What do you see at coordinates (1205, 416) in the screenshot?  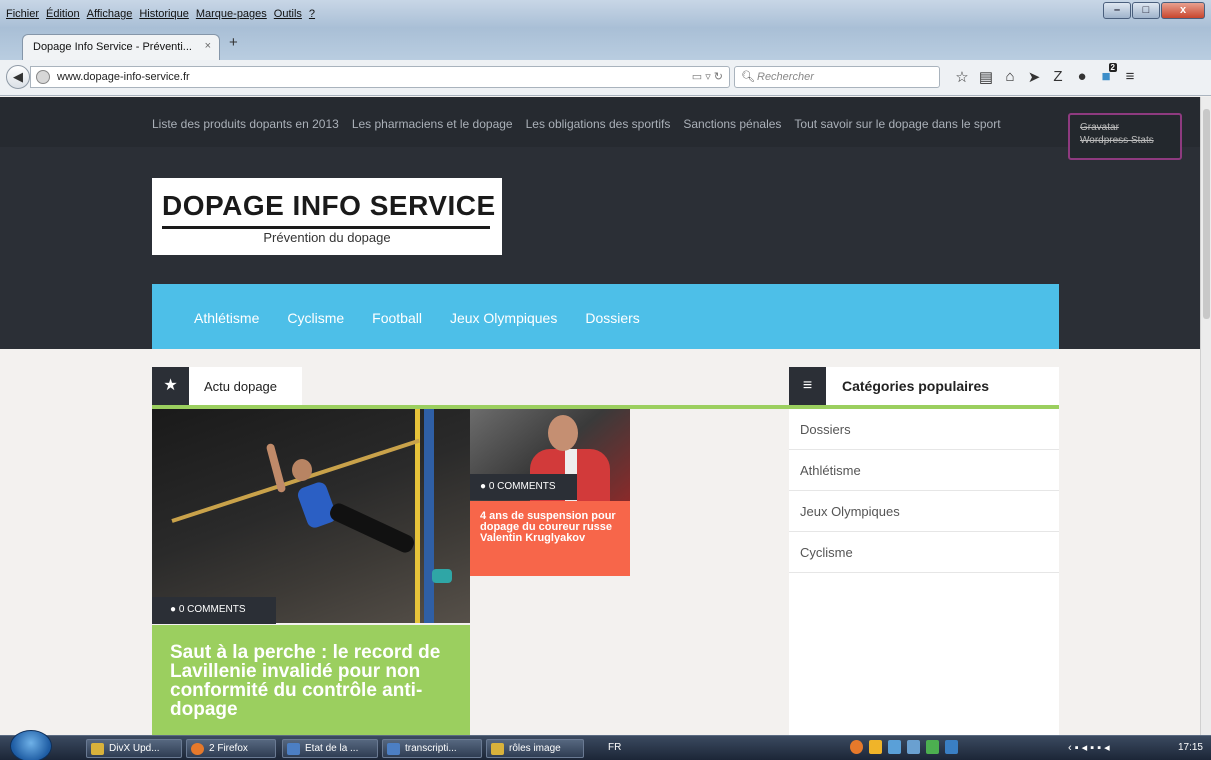 I see `page-scrollbar` at bounding box center [1205, 416].